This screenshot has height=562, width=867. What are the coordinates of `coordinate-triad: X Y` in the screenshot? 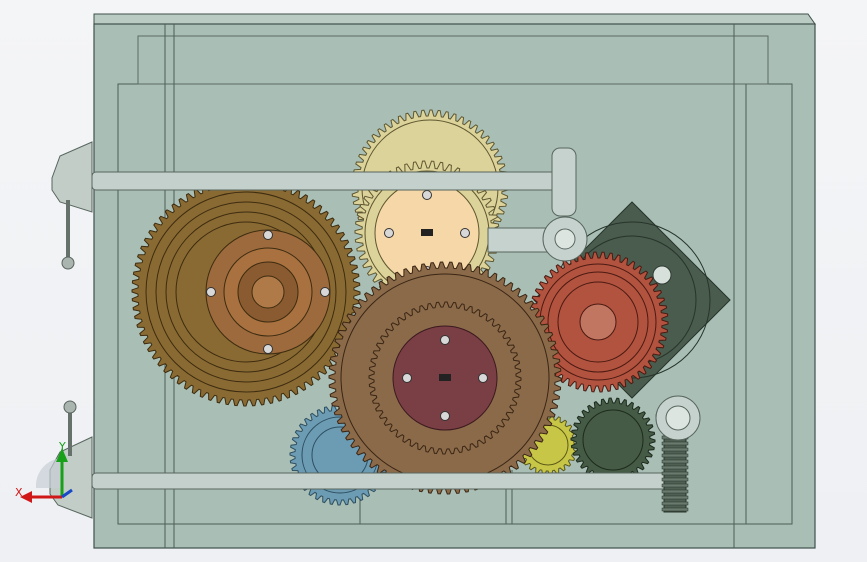 It's located at (44, 471).